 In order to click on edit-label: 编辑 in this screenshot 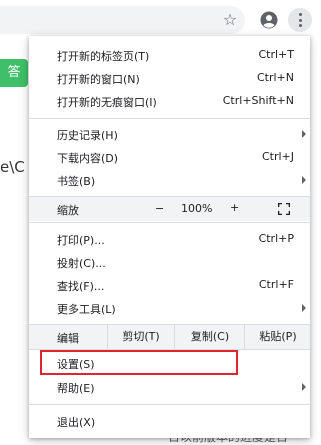, I will do `click(68, 338)`.